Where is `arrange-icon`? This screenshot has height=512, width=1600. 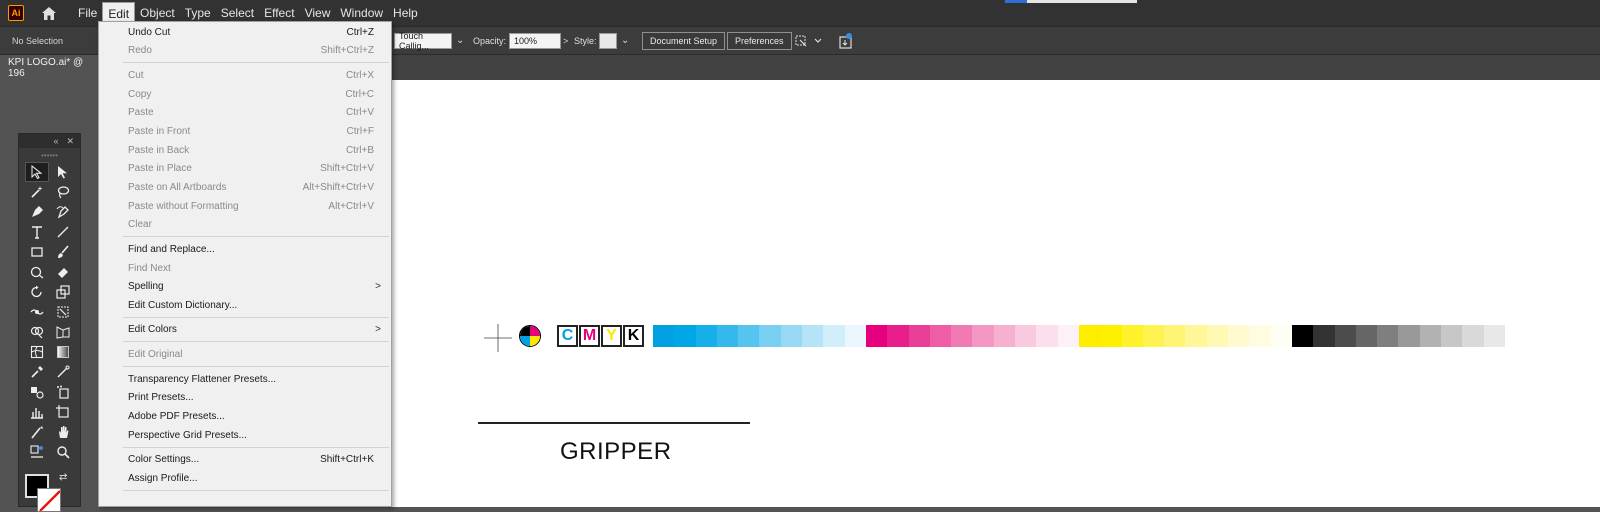 arrange-icon is located at coordinates (808, 43).